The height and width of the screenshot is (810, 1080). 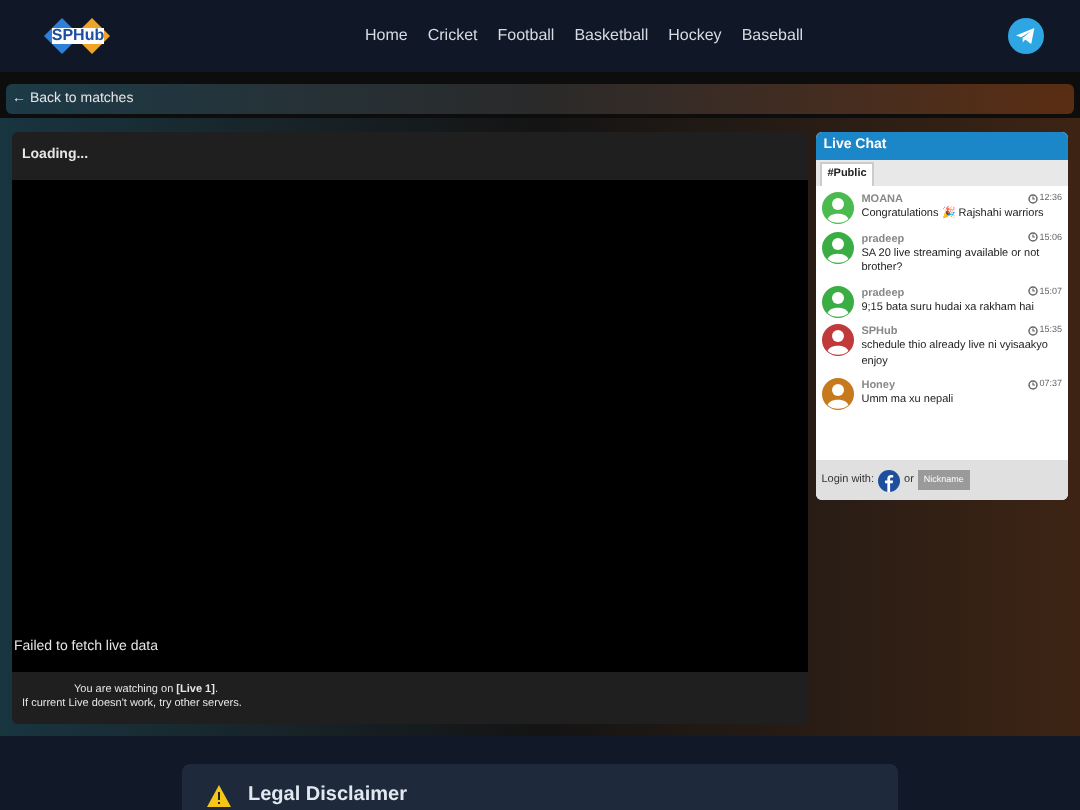 What do you see at coordinates (452, 36) in the screenshot?
I see `nav-link: Cricket` at bounding box center [452, 36].